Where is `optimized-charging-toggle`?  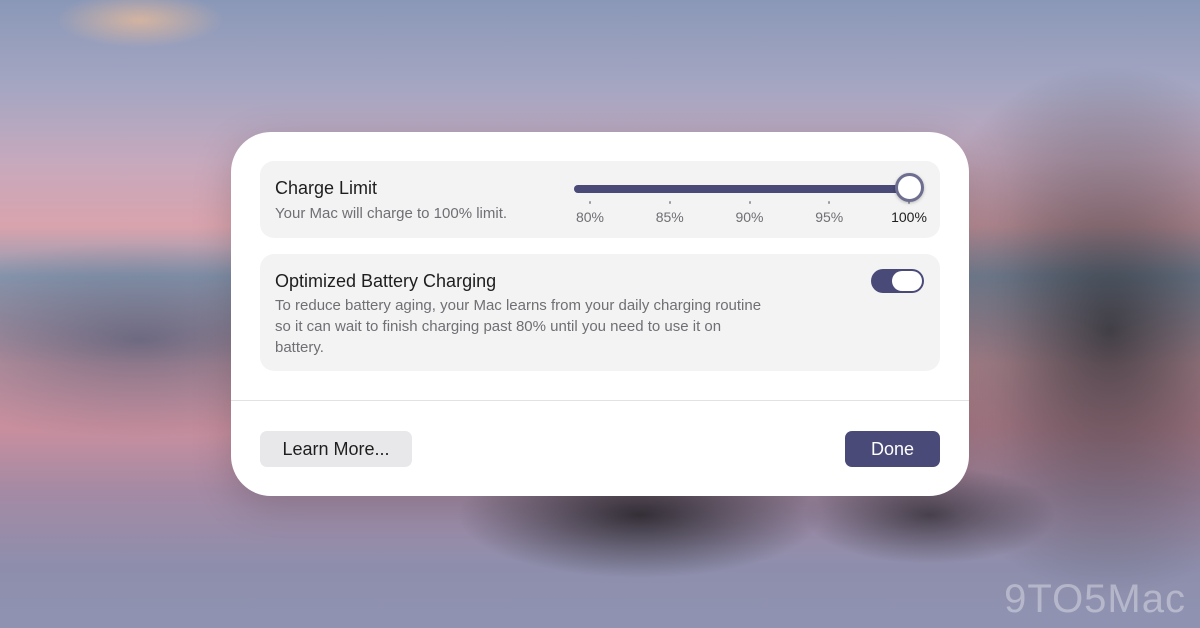
optimized-charging-toggle is located at coordinates (897, 281).